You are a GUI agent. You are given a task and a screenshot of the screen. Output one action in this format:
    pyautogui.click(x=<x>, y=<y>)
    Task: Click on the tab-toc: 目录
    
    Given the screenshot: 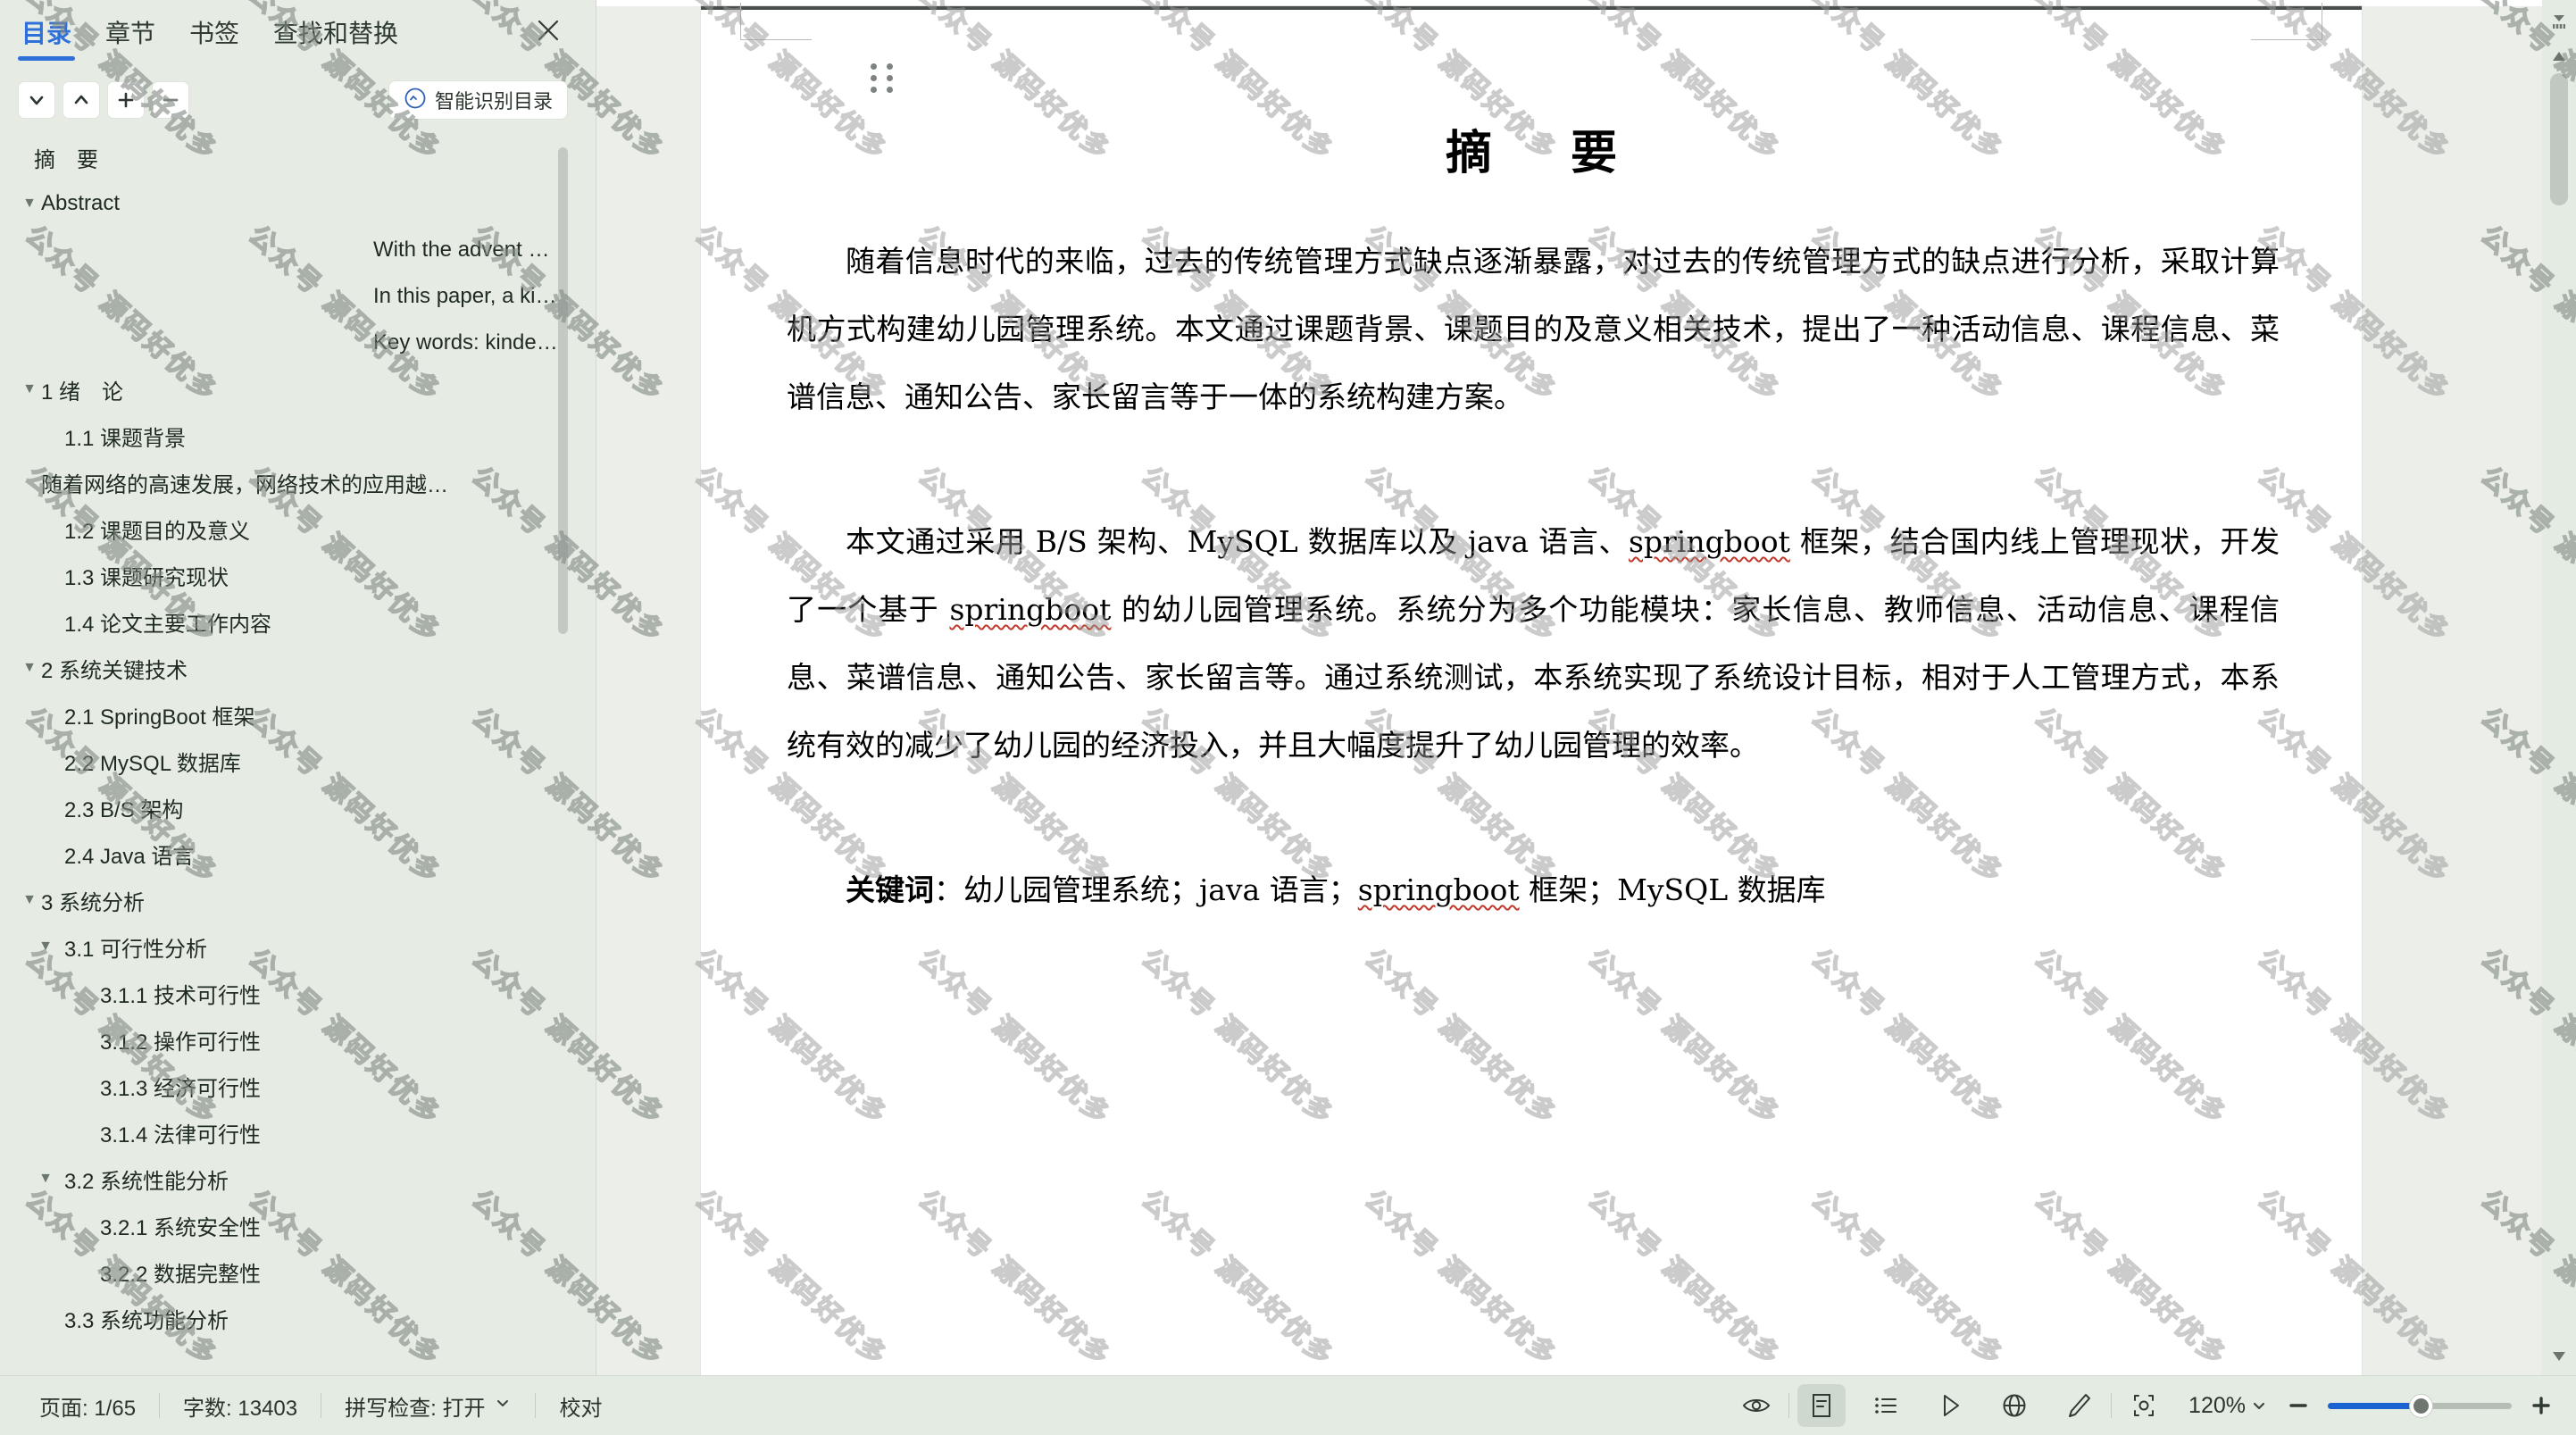 What is the action you would take?
    pyautogui.click(x=47, y=35)
    